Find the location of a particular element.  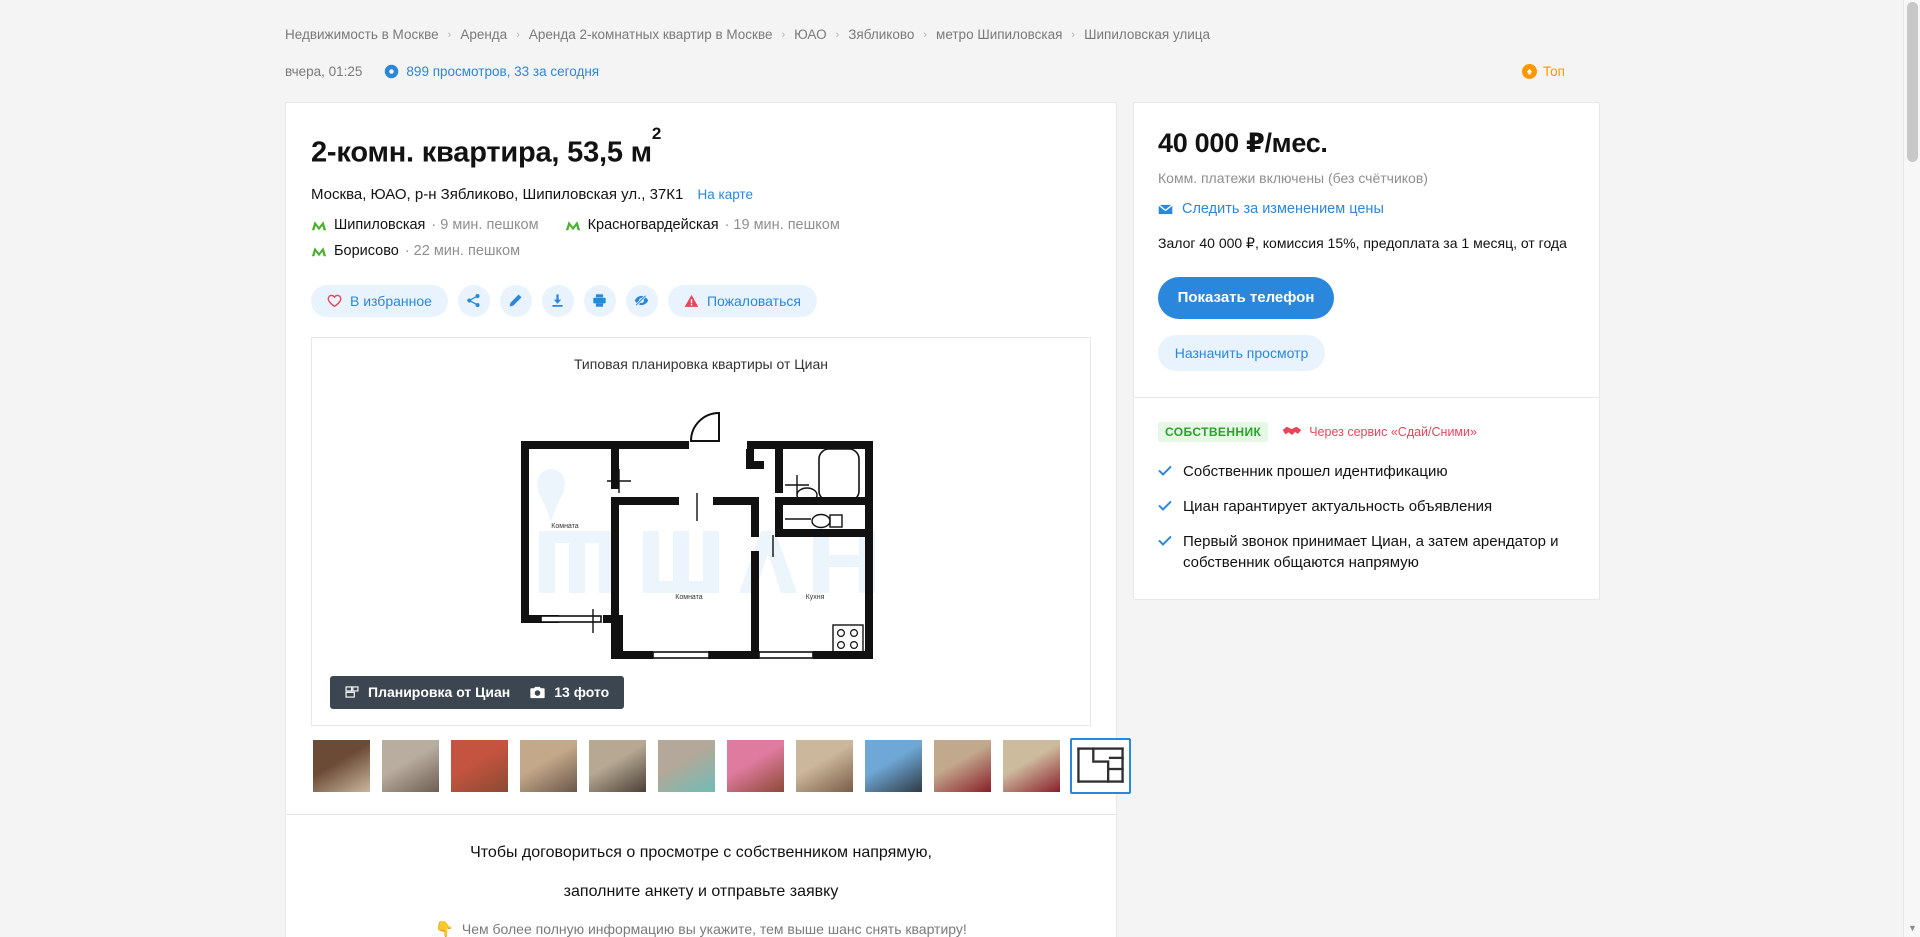

status-badge: Топ is located at coordinates (1543, 71).